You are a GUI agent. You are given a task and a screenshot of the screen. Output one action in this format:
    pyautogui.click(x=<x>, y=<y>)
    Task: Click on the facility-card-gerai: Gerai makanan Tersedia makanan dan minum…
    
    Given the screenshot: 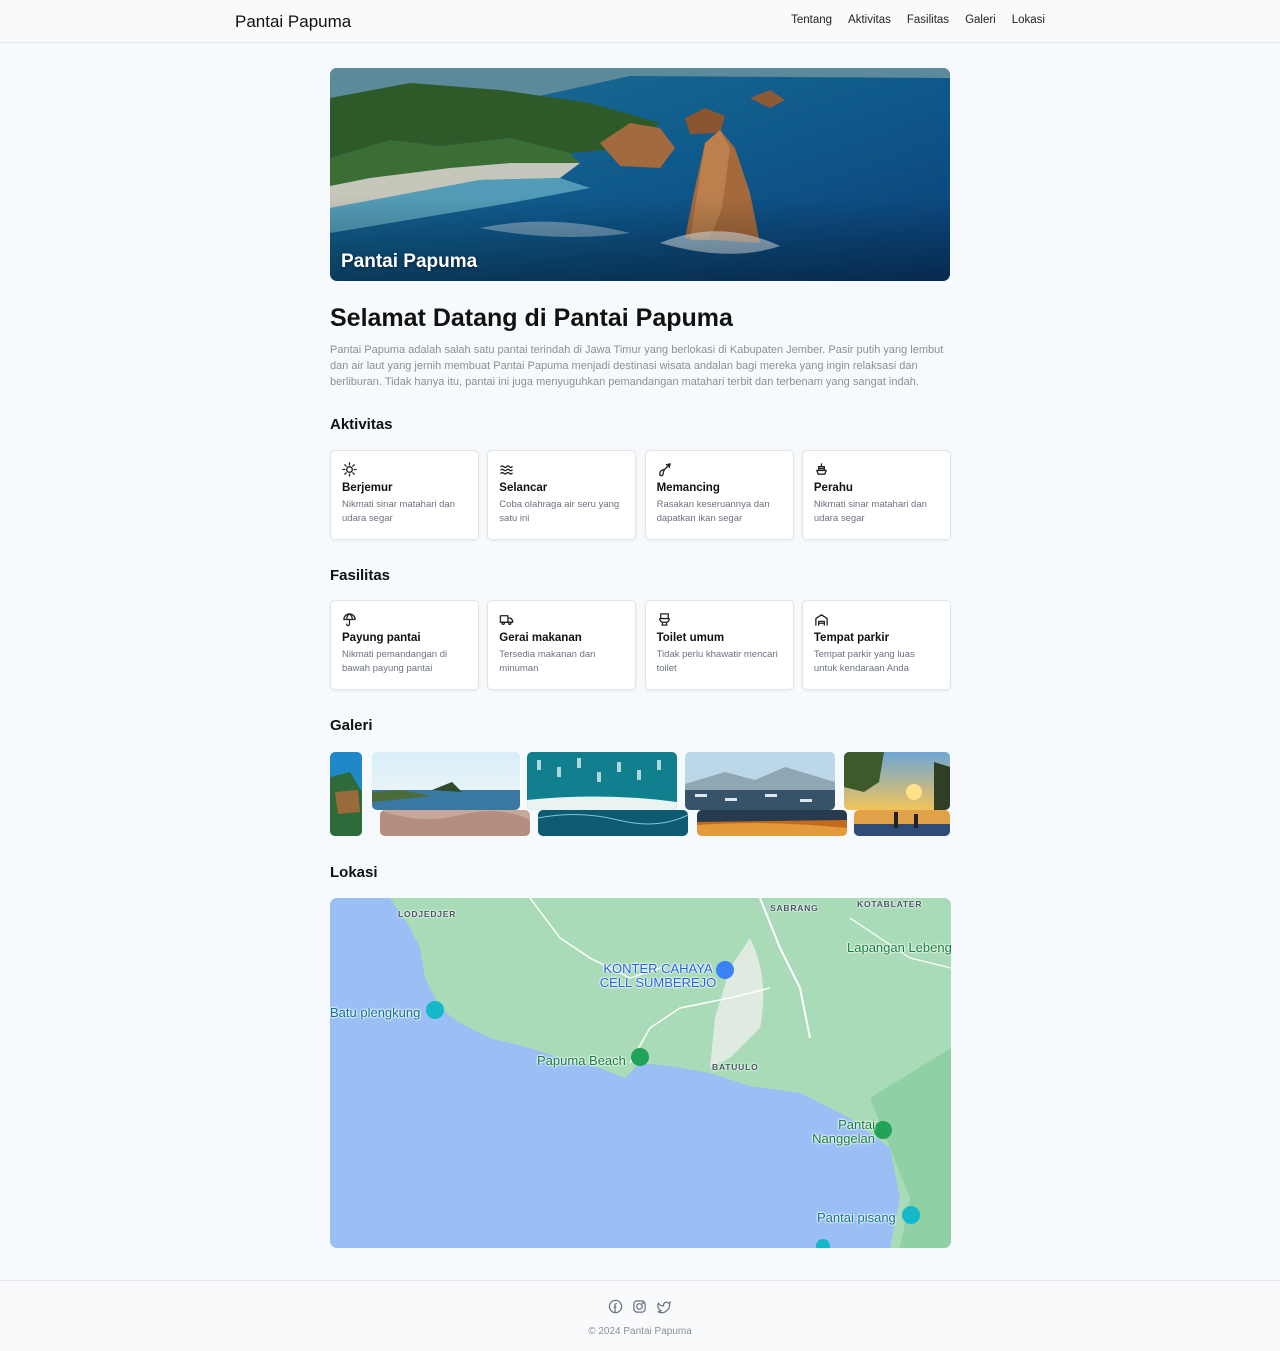 What is the action you would take?
    pyautogui.click(x=562, y=645)
    